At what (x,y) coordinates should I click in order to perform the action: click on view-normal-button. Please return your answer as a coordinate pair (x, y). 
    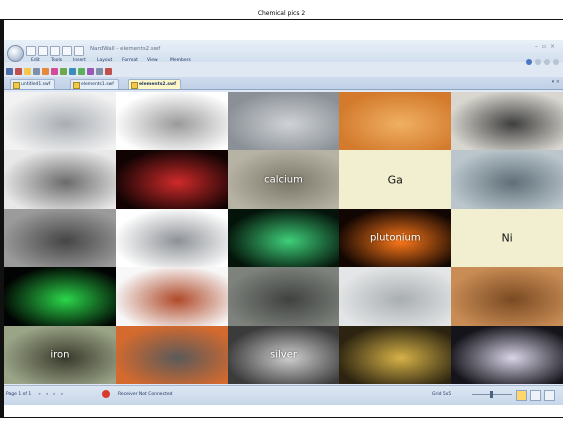
    Looking at the image, I should click on (521, 395).